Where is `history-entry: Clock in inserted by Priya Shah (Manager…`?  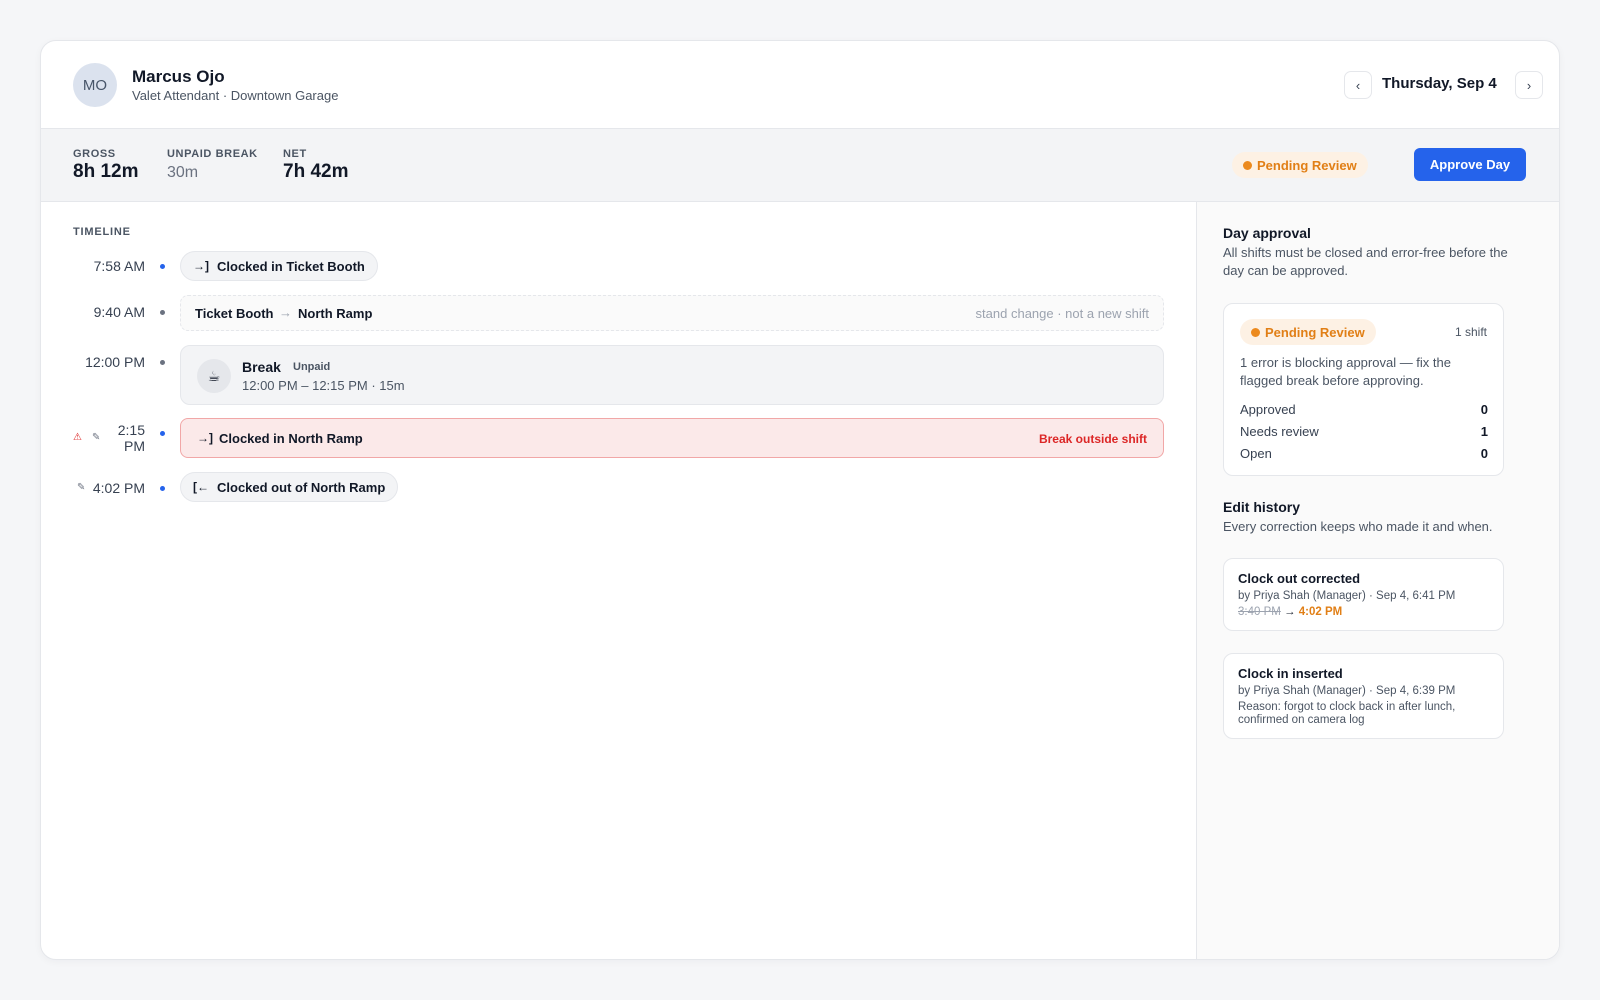
history-entry: Clock in inserted by Priya Shah (Manager… is located at coordinates (1363, 696).